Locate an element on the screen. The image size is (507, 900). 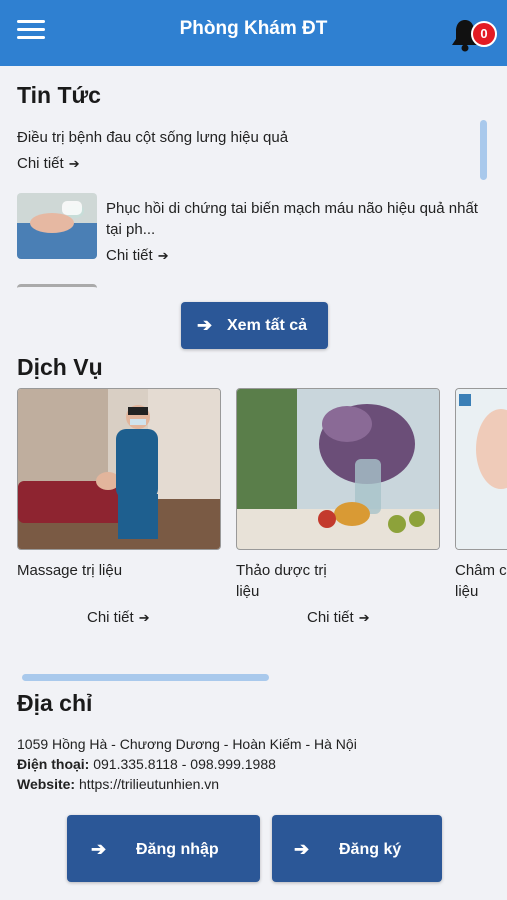
app-title: Phòng Khám ĐT is located at coordinates (253, 28).